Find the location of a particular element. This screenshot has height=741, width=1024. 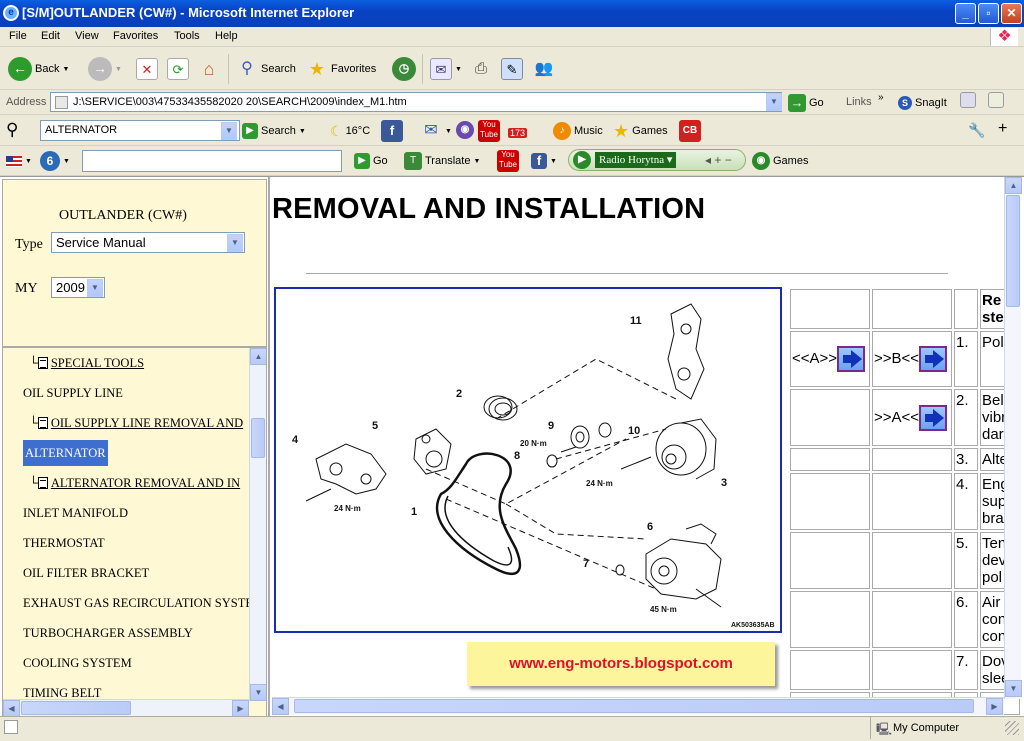

messenger-icon: 👥 is located at coordinates (544, 68).